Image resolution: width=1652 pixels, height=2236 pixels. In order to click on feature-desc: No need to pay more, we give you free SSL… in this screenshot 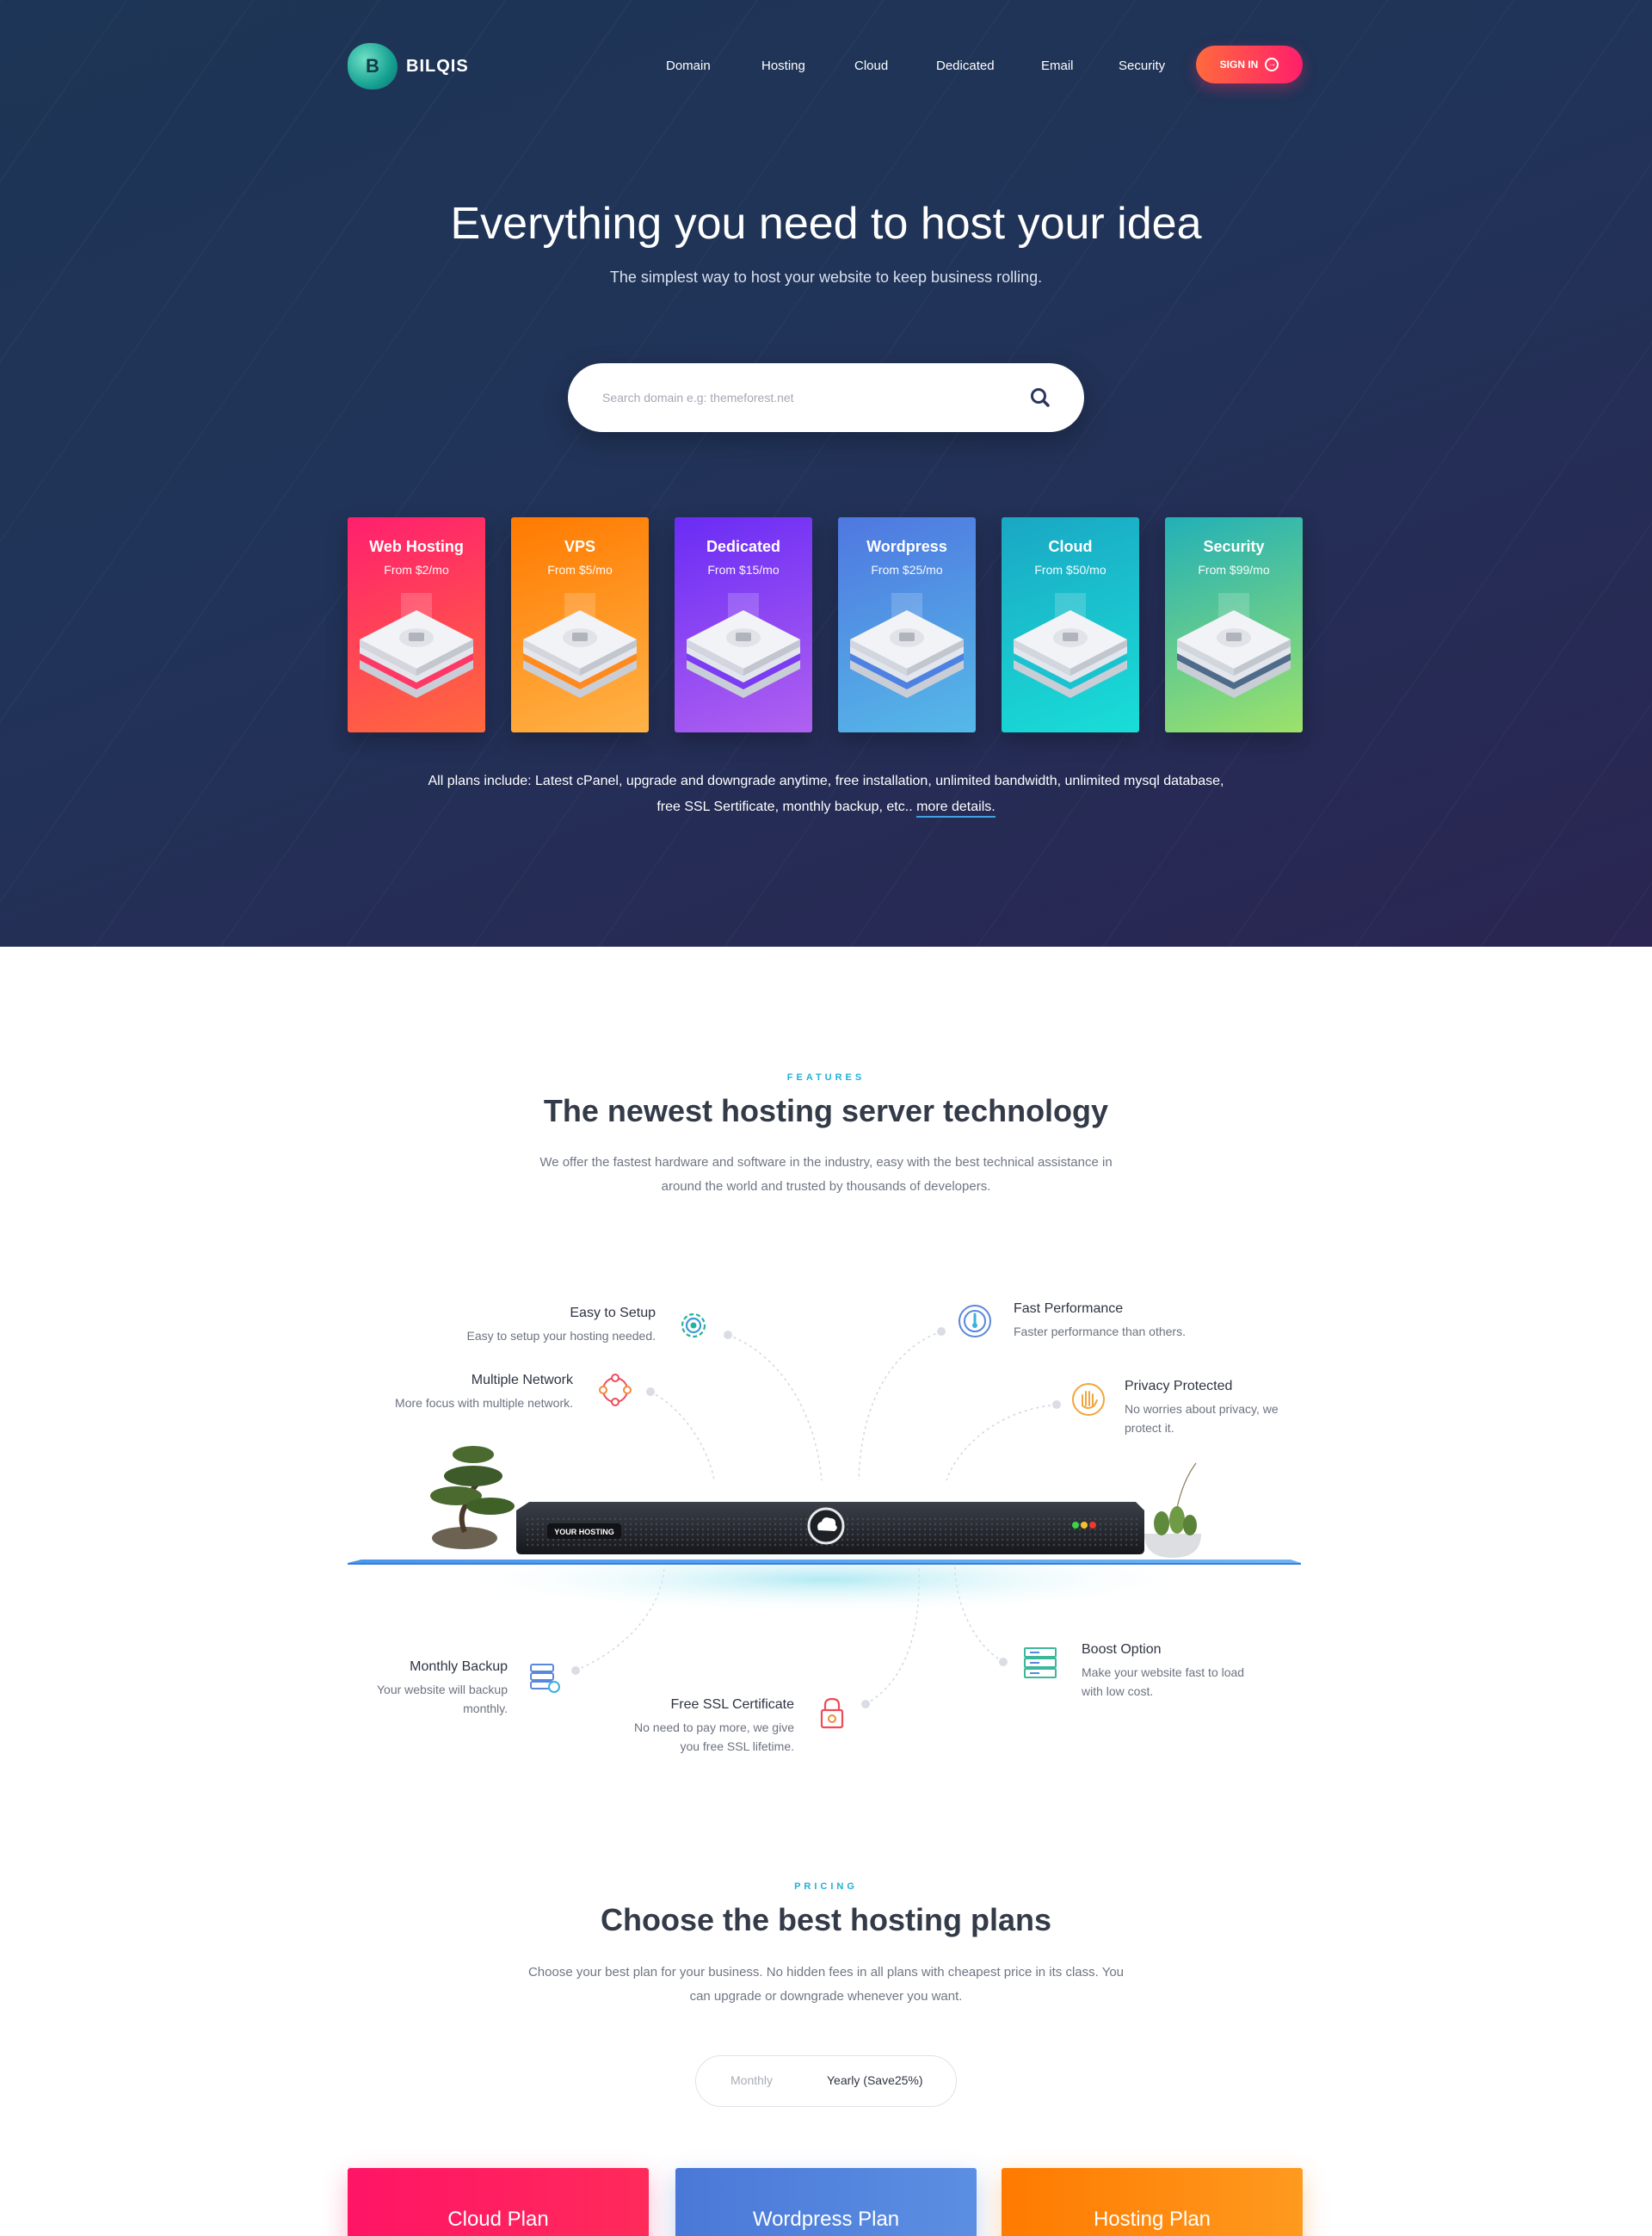, I will do `click(681, 1737)`.